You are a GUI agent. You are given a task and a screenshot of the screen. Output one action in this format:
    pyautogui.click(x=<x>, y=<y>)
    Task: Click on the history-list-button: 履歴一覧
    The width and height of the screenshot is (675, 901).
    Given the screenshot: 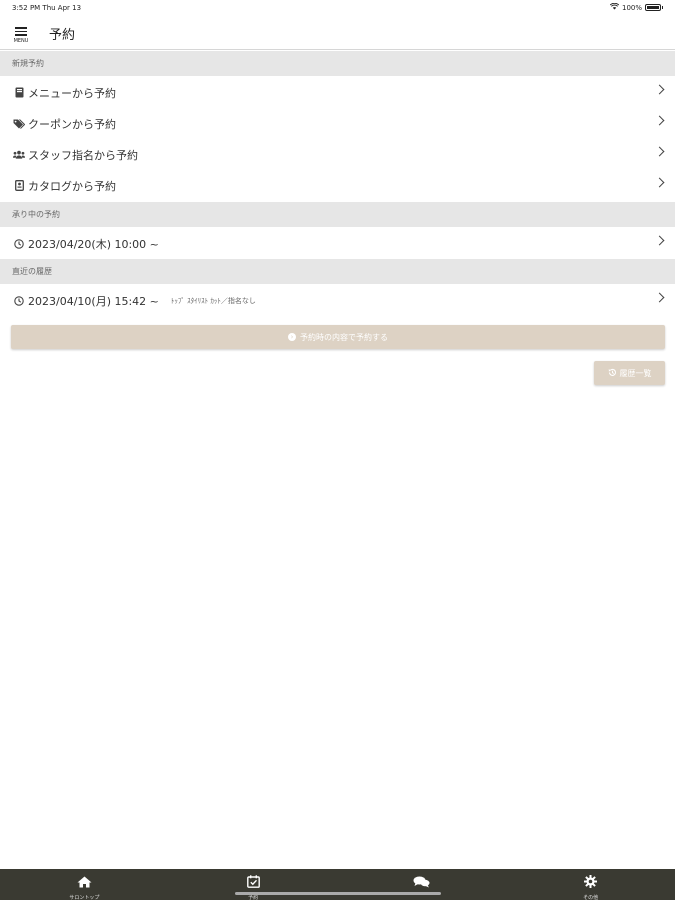 What is the action you would take?
    pyautogui.click(x=629, y=373)
    